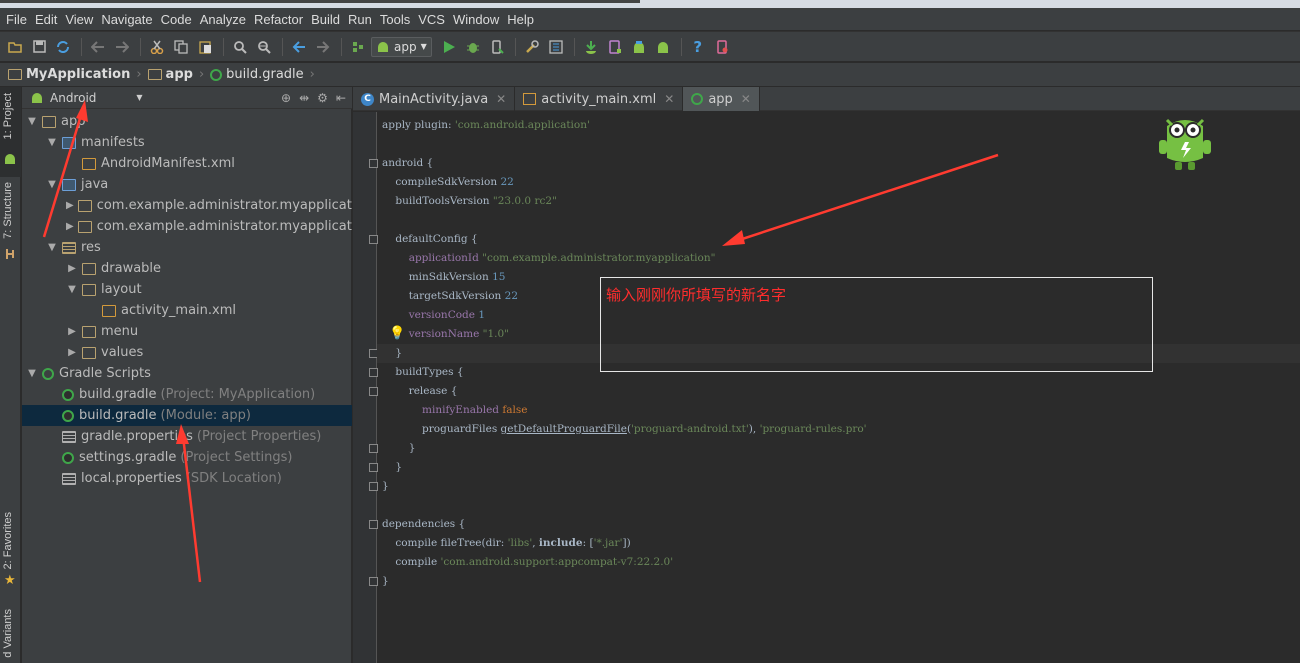 The width and height of the screenshot is (1300, 663). Describe the element at coordinates (556, 47) in the screenshot. I see `structure-view-icon` at that location.